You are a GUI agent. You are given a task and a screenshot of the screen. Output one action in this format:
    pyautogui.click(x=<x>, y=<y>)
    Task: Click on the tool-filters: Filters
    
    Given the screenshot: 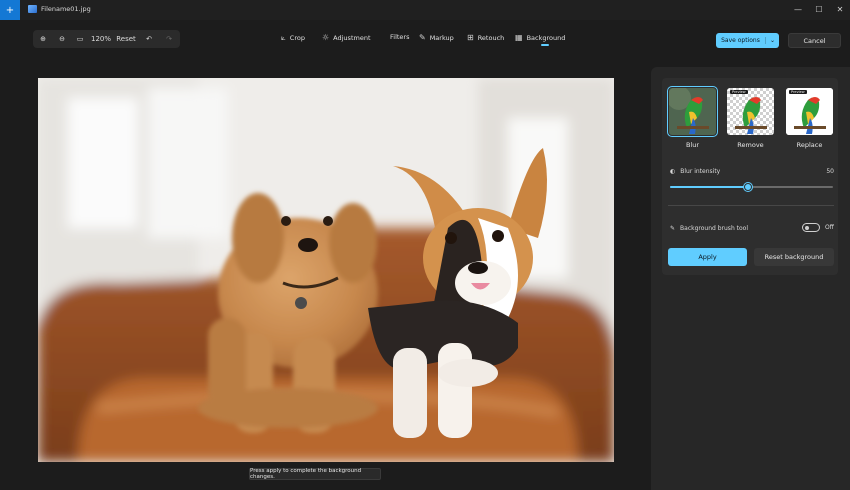 What is the action you would take?
    pyautogui.click(x=399, y=37)
    